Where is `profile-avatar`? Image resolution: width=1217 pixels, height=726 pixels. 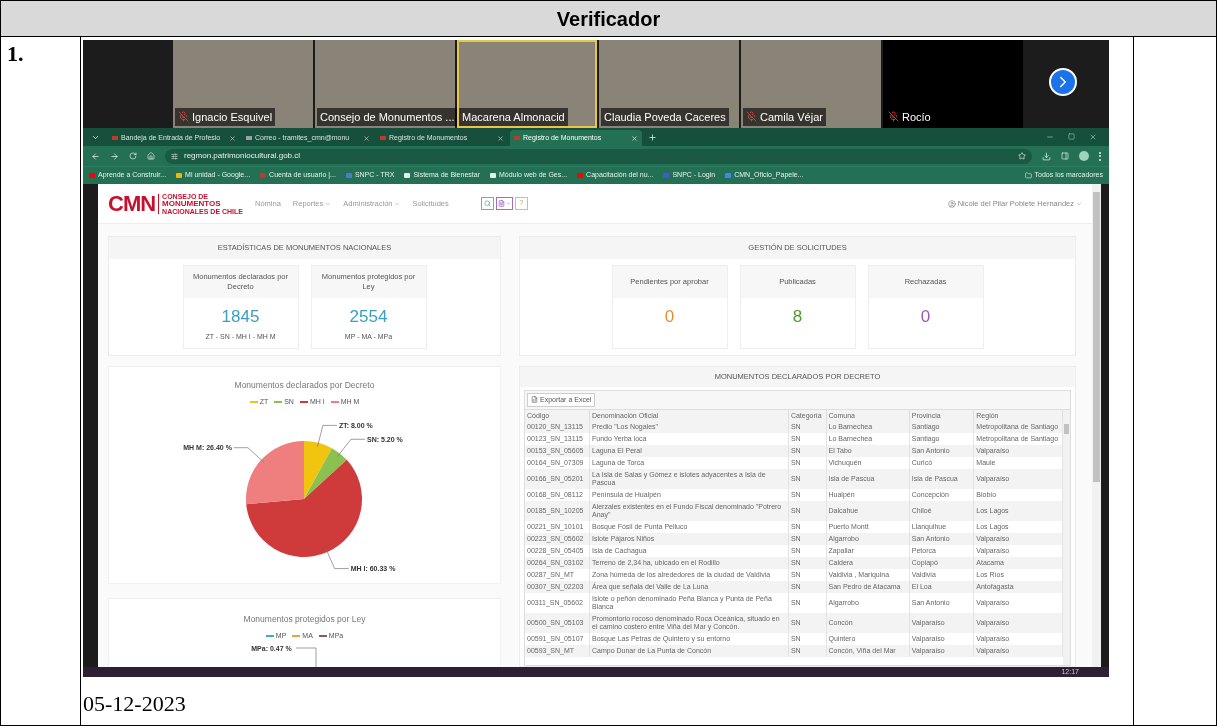
profile-avatar is located at coordinates (1084, 156).